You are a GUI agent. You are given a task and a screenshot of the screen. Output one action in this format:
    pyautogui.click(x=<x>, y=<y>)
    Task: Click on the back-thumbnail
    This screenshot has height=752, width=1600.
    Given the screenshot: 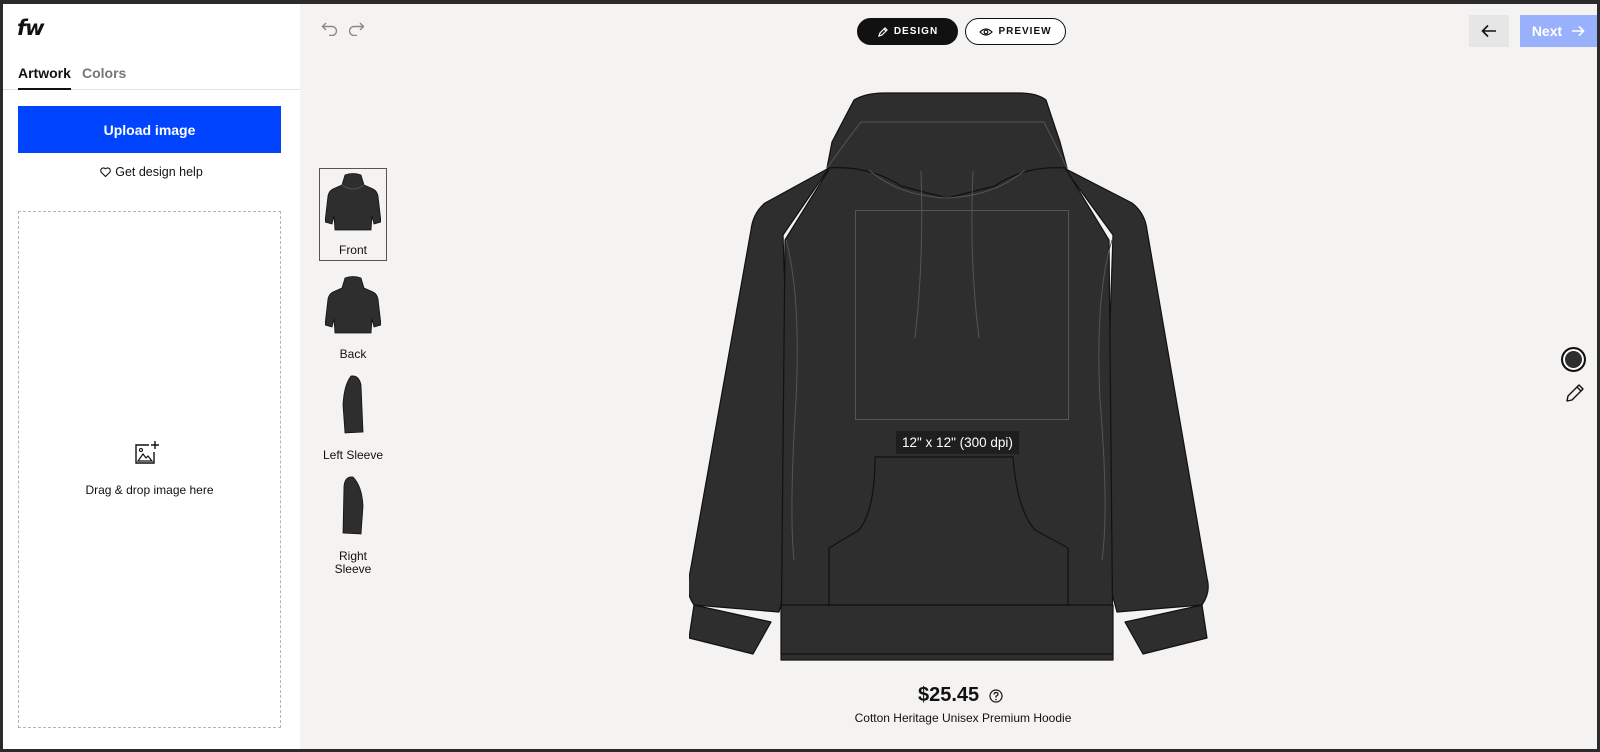 What is the action you would take?
    pyautogui.click(x=353, y=305)
    